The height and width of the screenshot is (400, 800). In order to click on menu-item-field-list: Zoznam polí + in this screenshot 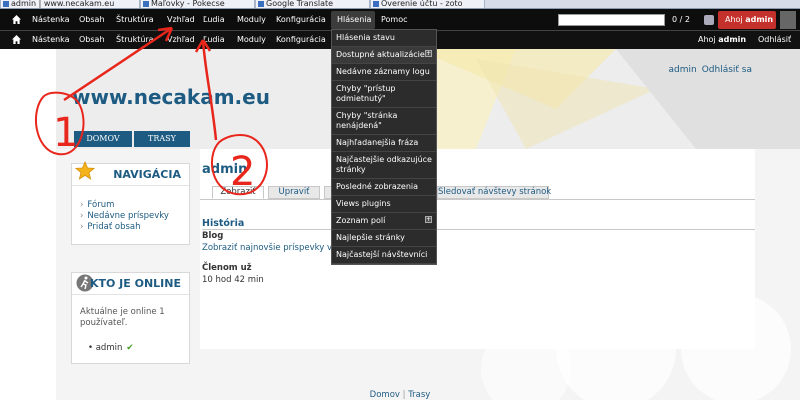, I will do `click(384, 221)`.